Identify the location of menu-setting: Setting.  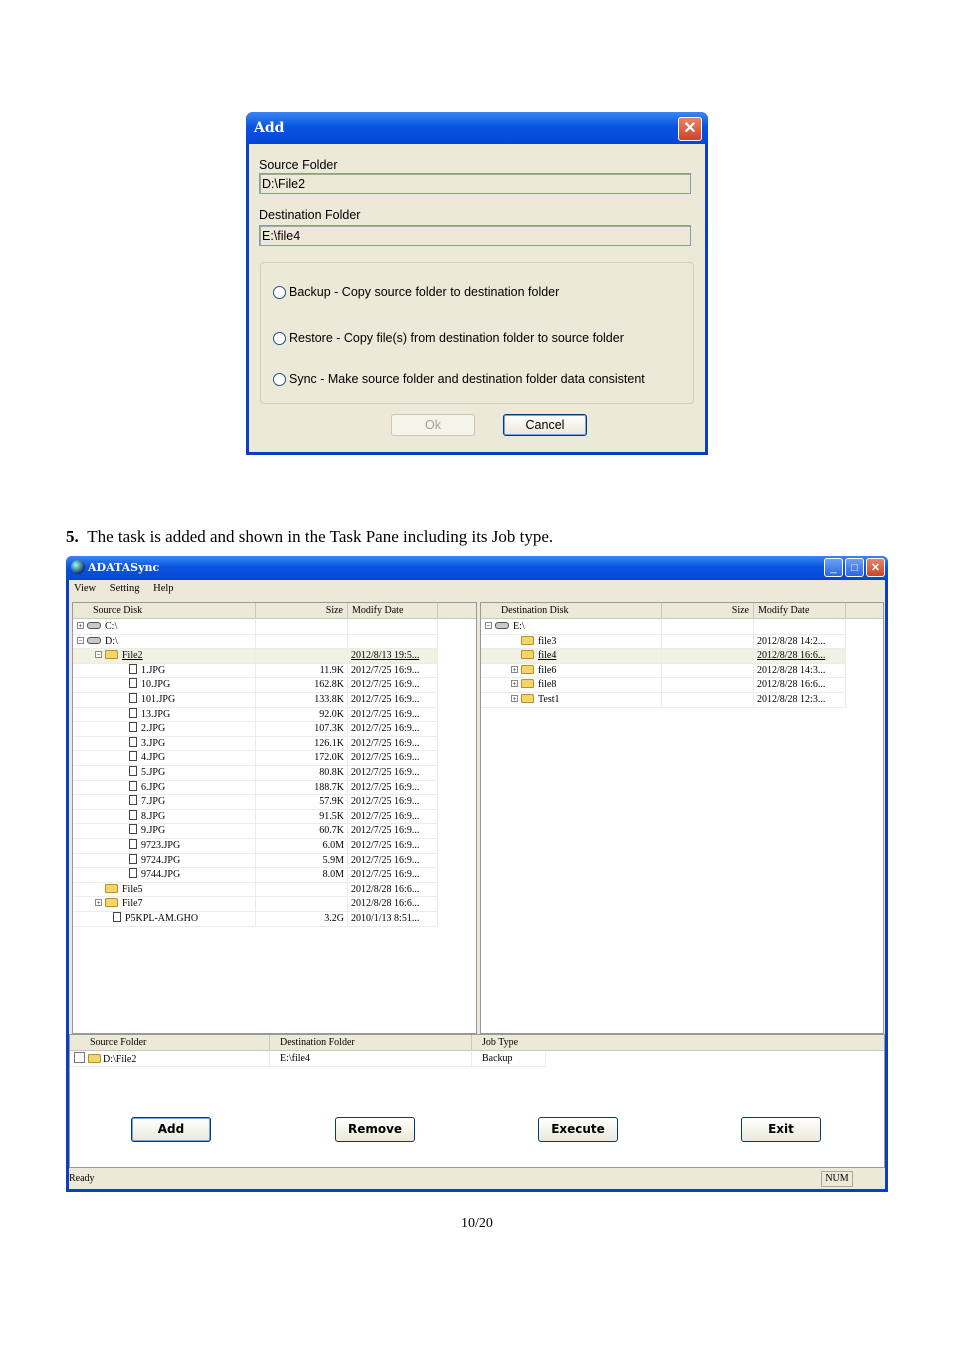
(125, 589).